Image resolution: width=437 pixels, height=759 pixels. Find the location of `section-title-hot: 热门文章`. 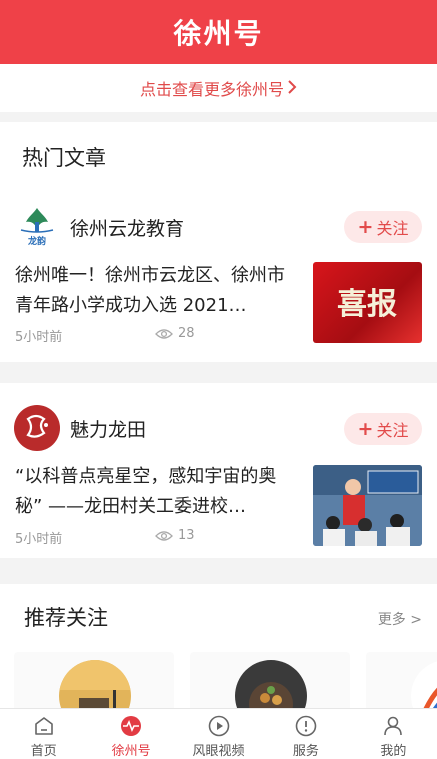

section-title-hot: 热门文章 is located at coordinates (64, 158).